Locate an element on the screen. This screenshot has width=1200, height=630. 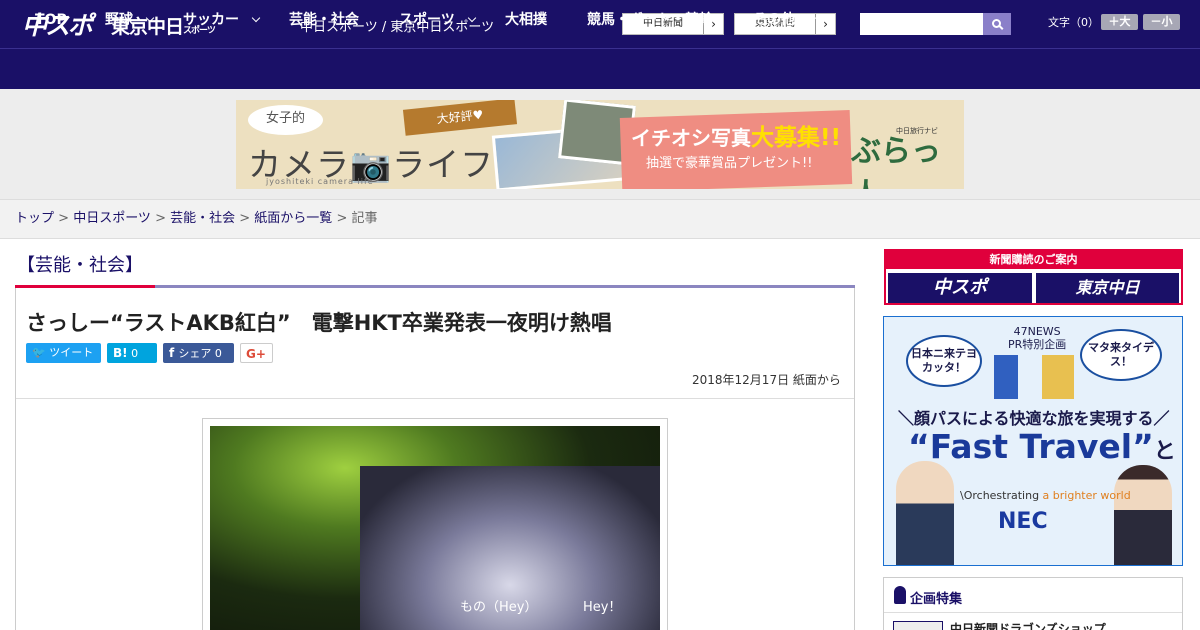
nav-item-label: サッカー is located at coordinates (211, 20).